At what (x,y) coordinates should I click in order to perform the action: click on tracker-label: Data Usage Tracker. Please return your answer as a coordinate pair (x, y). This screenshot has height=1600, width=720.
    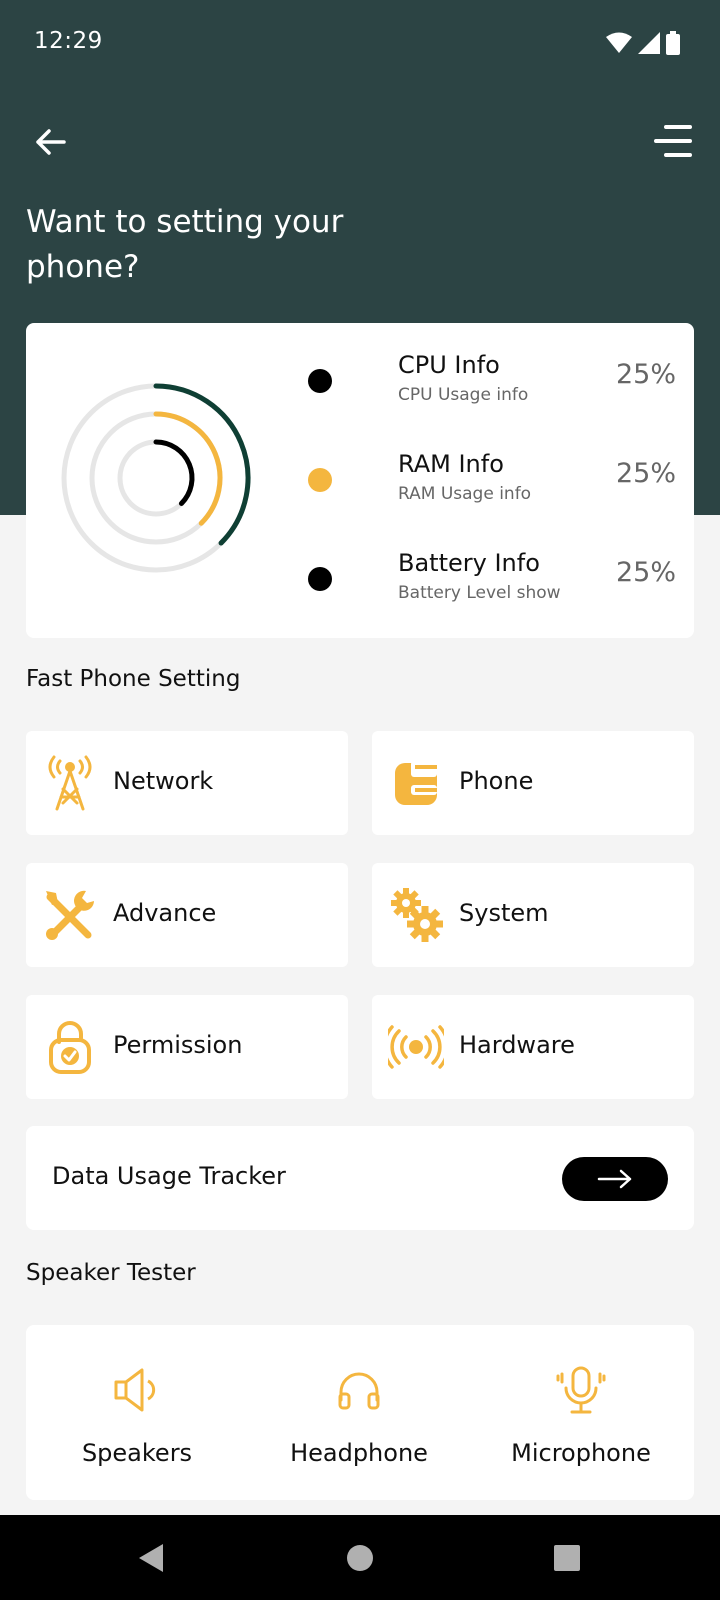
    Looking at the image, I should click on (169, 1176).